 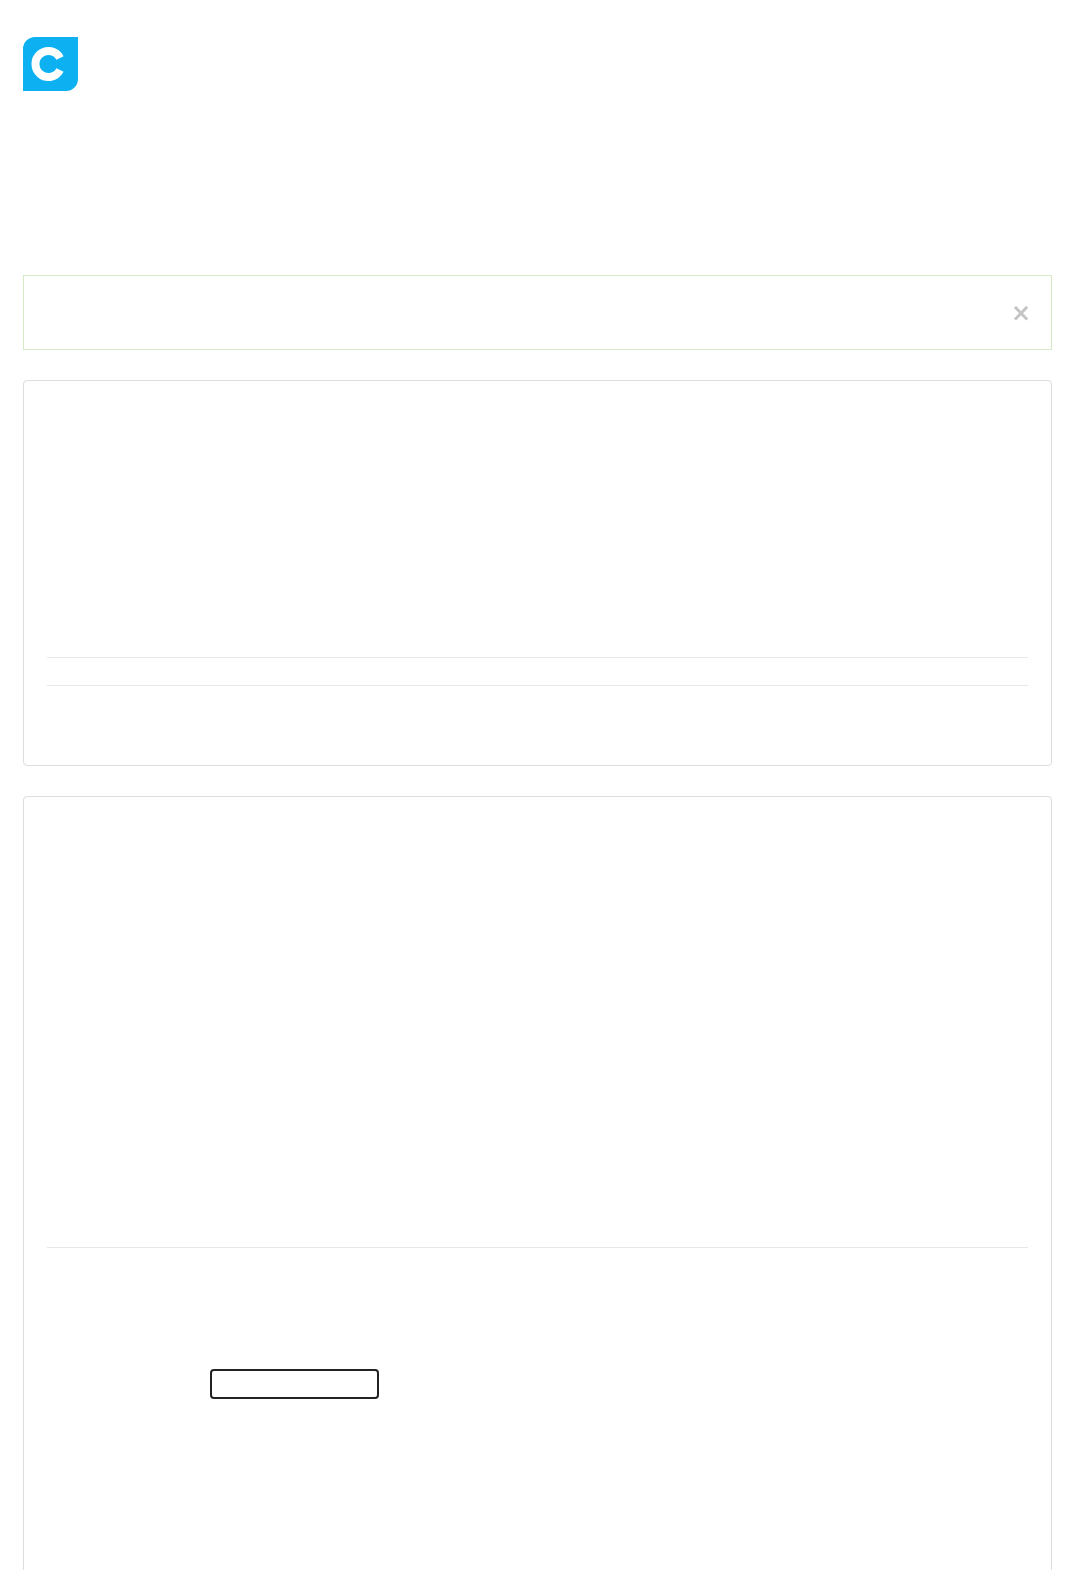 I want to click on input-field, so click(x=294, y=1384).